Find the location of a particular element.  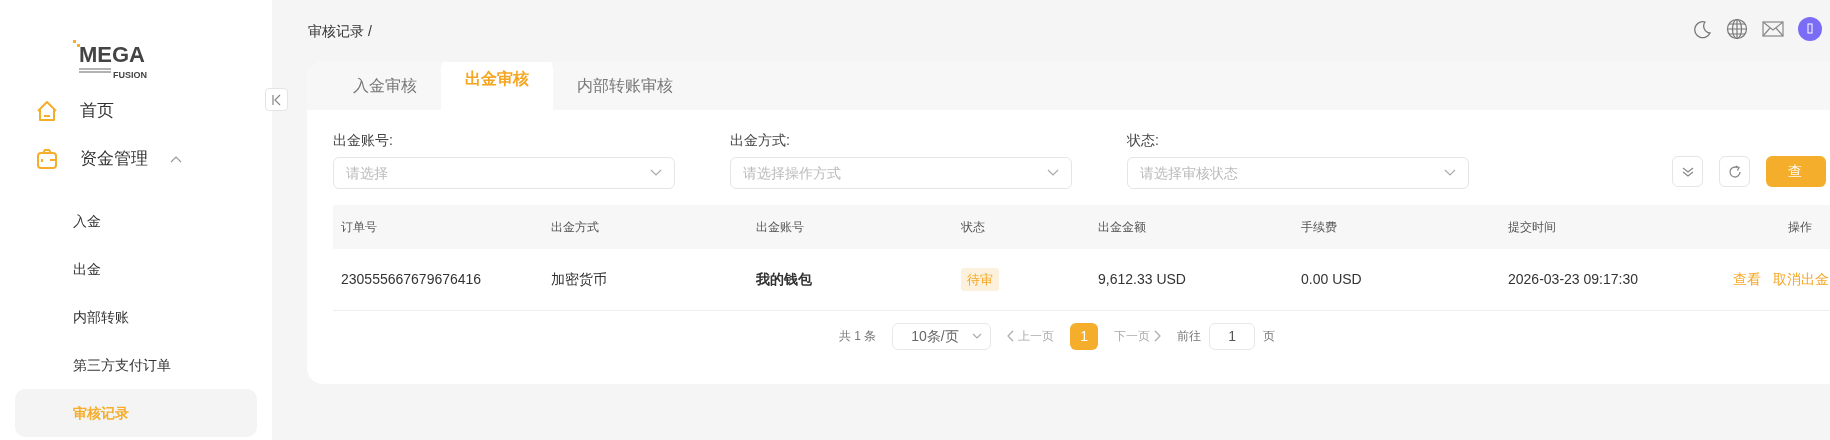

page-input: 1 is located at coordinates (1232, 336).